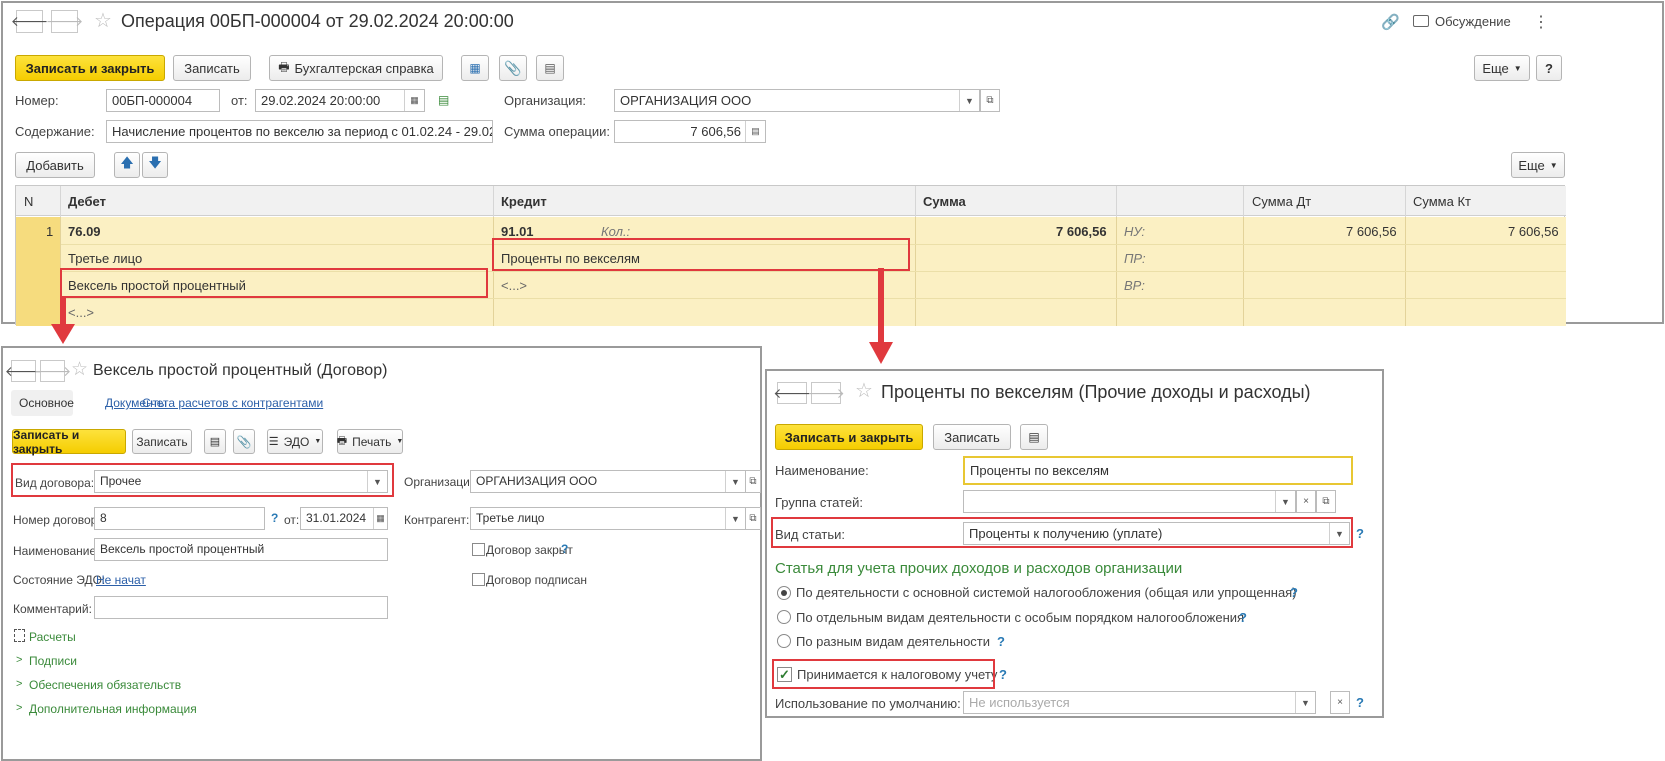 This screenshot has height=761, width=1665. Describe the element at coordinates (241, 607) in the screenshot. I see `comment-input` at that location.